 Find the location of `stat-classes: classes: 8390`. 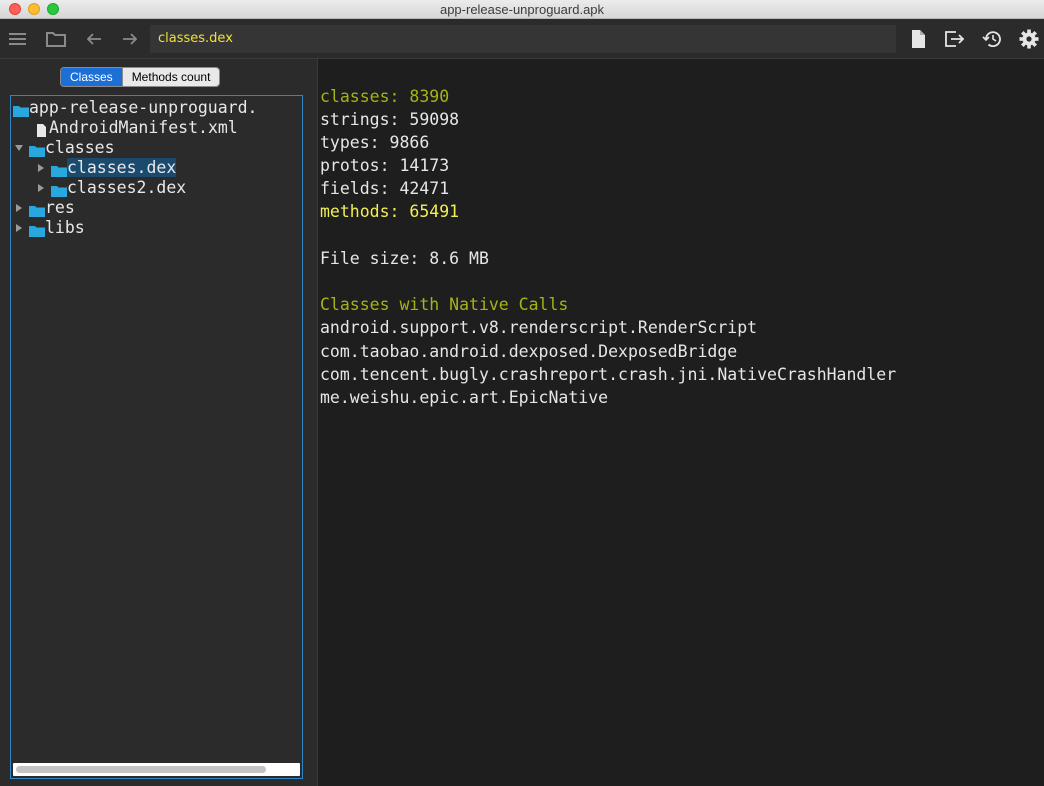

stat-classes: classes: 8390 is located at coordinates (385, 96).